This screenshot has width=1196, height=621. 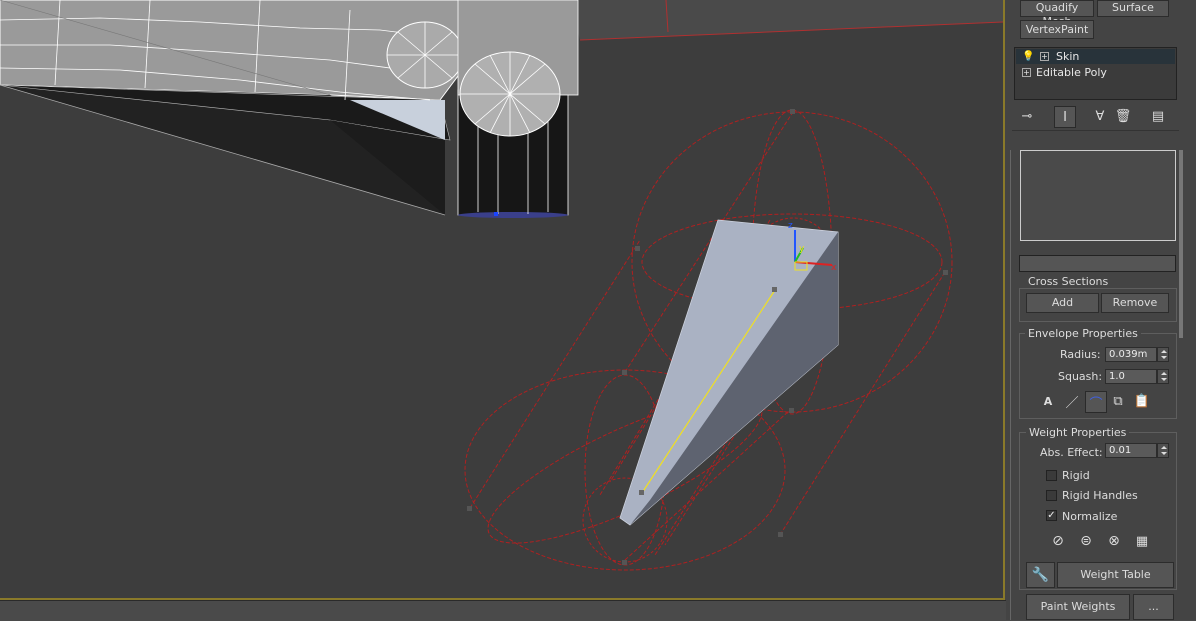 I want to click on show-end-result-icon: Ⅰ, so click(x=1065, y=117).